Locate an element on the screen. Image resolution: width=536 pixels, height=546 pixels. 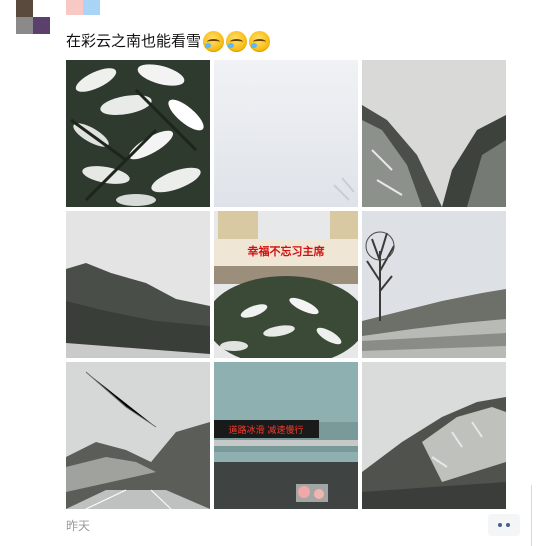
photo8-led-text: 道路冰滑 减速慢行 is located at coordinates (266, 430).